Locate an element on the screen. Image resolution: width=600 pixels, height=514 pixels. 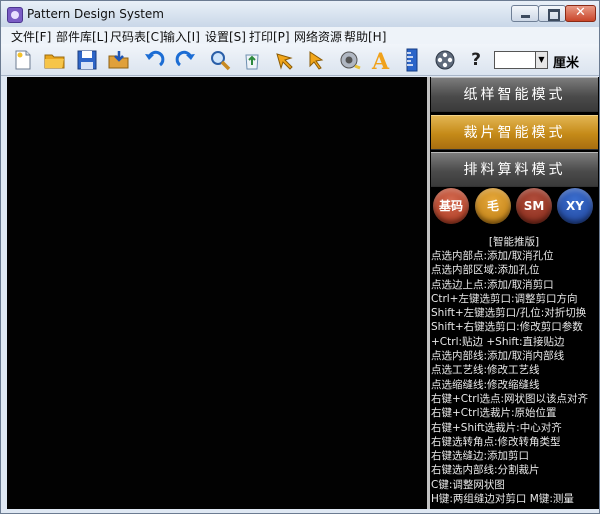
help-line: 点选边上点:添加/取消剪口 is located at coordinates (492, 284).